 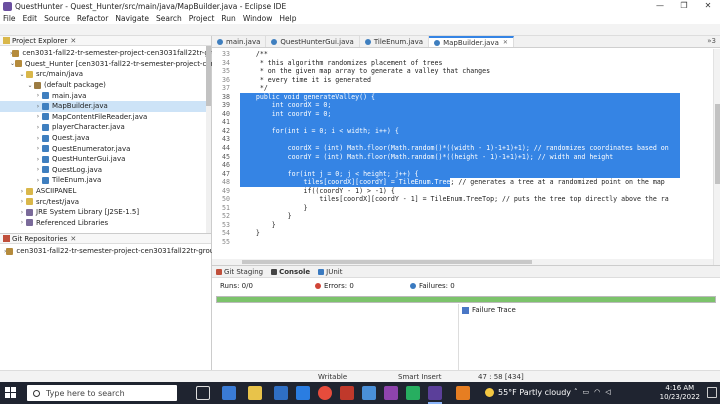 What do you see at coordinates (105, 159) in the screenshot?
I see `tree-item: › QuestHunterGui.java` at bounding box center [105, 159].